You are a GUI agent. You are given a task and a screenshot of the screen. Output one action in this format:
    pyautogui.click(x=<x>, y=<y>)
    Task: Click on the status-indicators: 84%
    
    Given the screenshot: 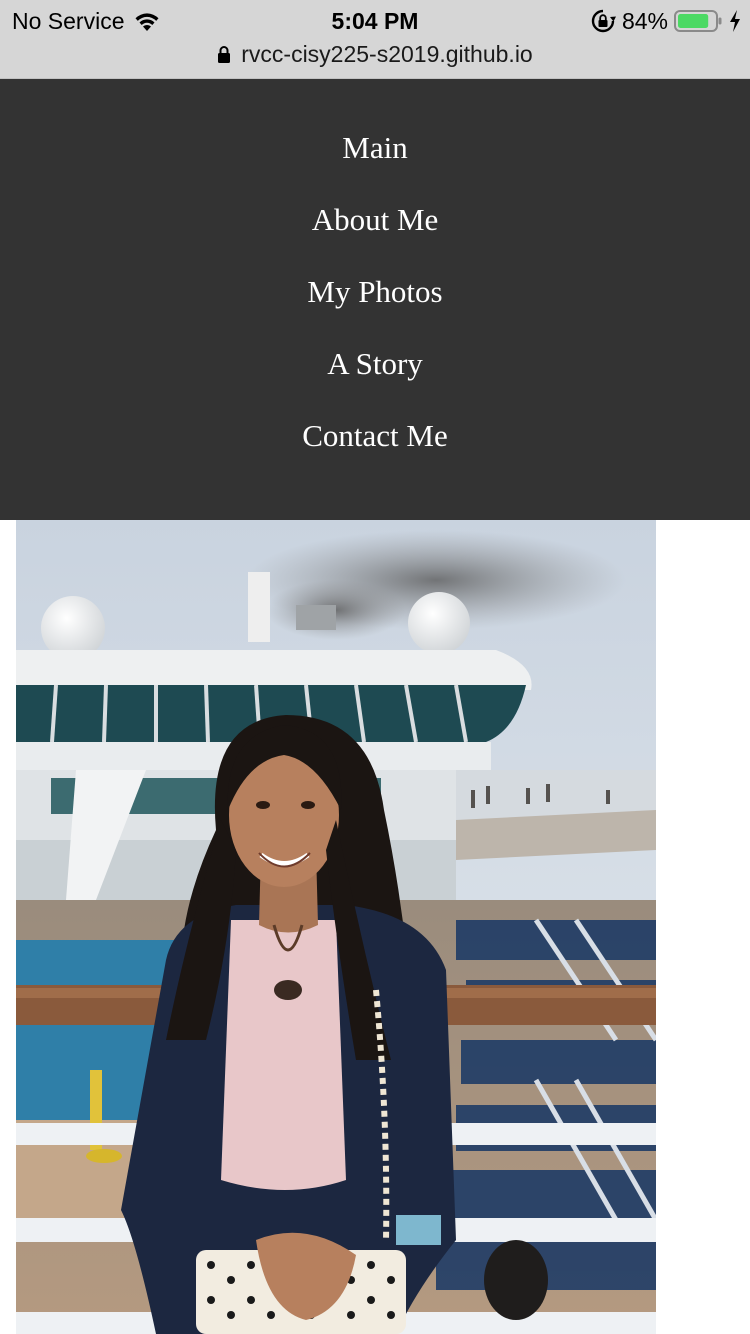 What is the action you would take?
    pyautogui.click(x=666, y=21)
    